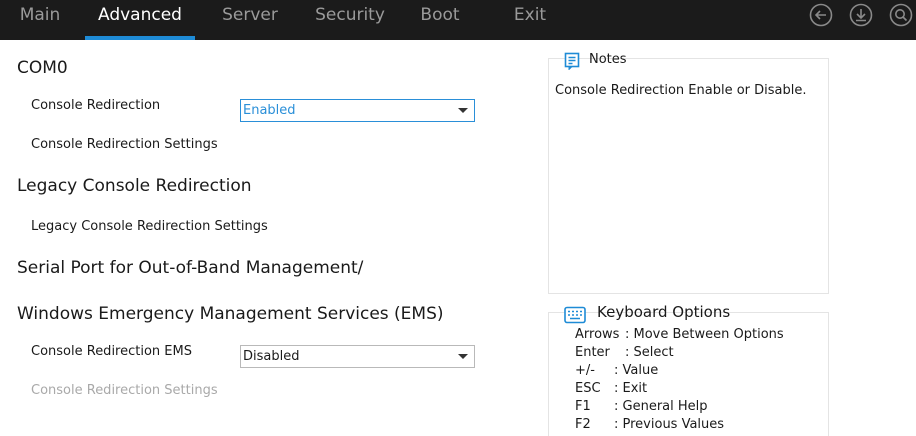 The height and width of the screenshot is (436, 916). I want to click on key-row: Enter : Select, so click(624, 352).